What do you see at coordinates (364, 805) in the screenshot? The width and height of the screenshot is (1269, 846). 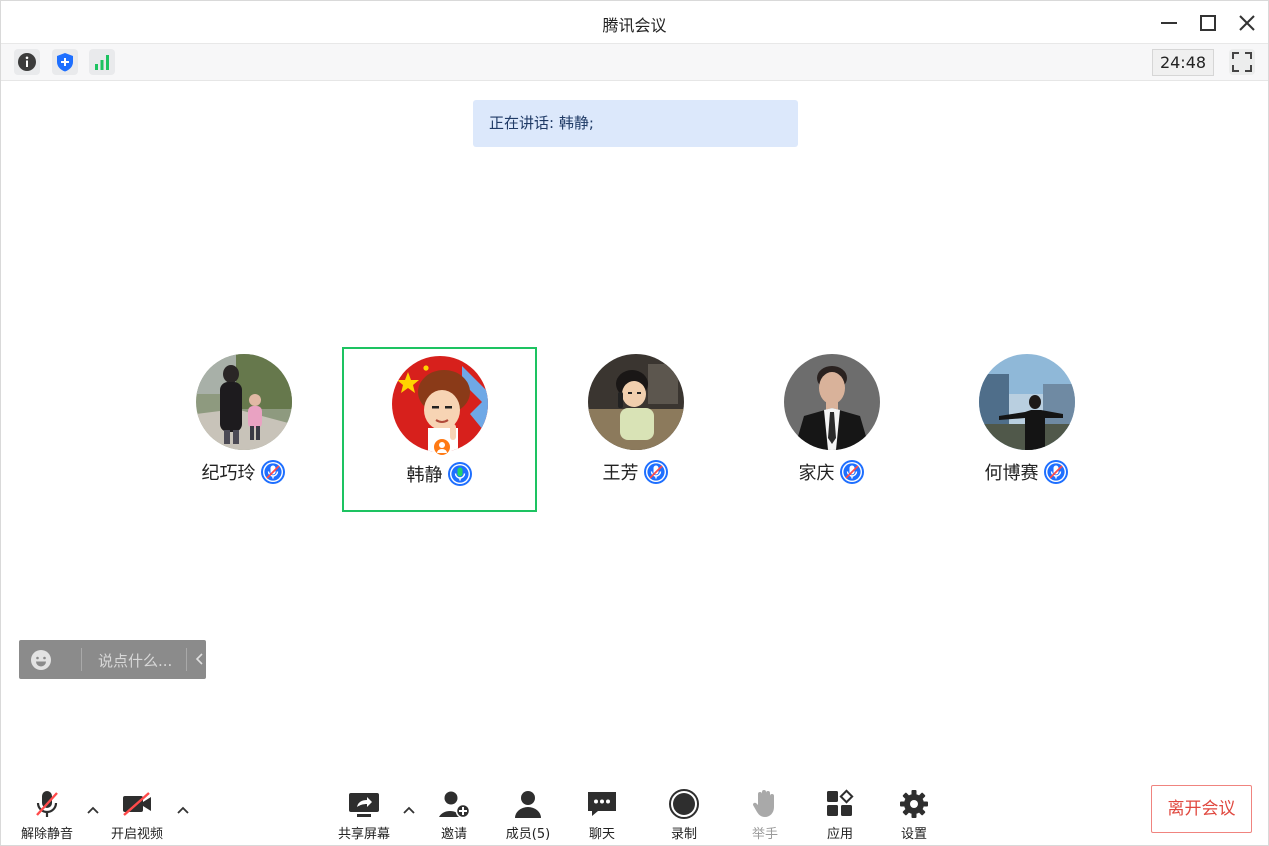 I see `share-screen-icon` at bounding box center [364, 805].